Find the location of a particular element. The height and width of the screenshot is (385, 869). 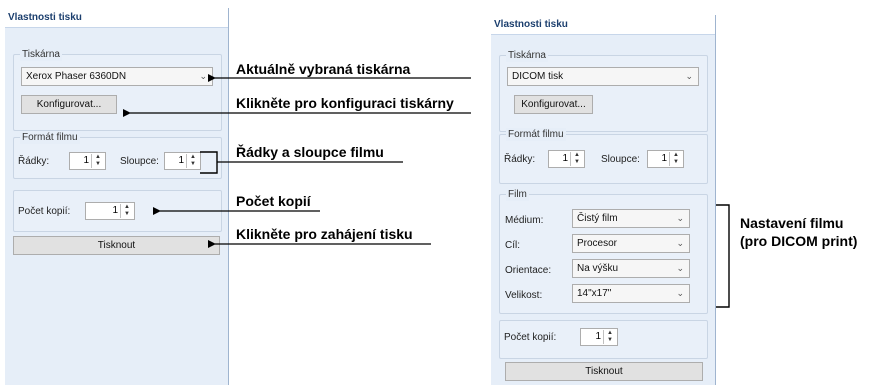

annotation-print: Klikněte pro zahájení tisku is located at coordinates (324, 234).